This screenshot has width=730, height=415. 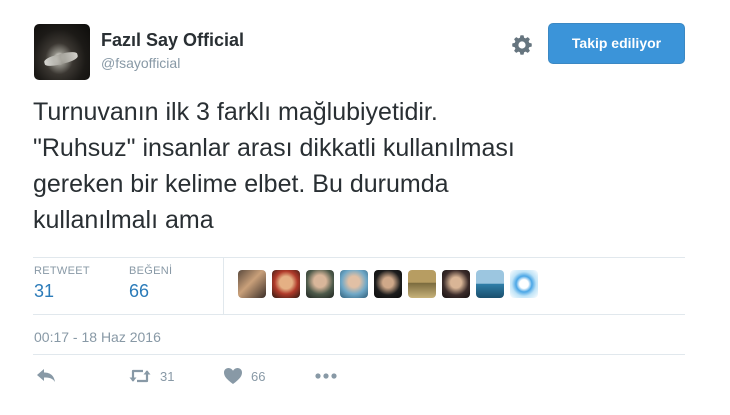 I want to click on retweet-stat: RETWEET 31, so click(x=62, y=283).